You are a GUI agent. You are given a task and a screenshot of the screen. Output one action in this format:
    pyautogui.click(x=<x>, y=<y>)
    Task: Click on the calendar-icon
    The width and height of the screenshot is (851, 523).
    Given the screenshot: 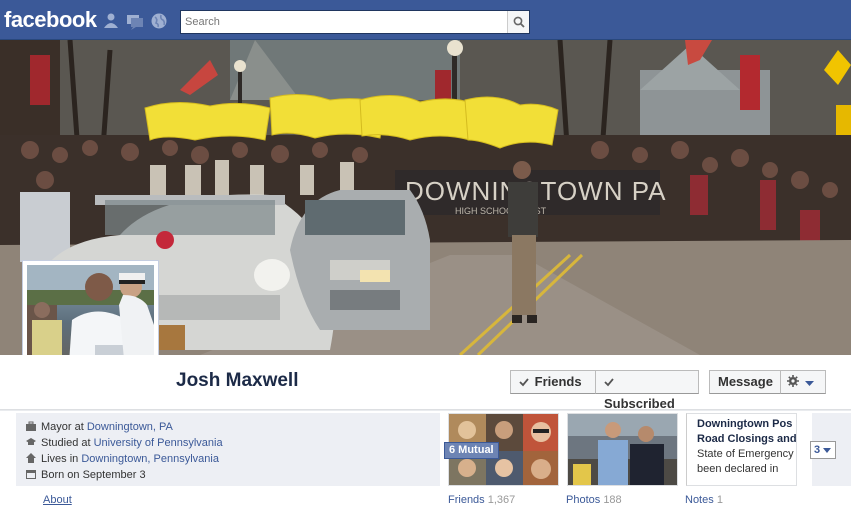 What is the action you would take?
    pyautogui.click(x=31, y=474)
    